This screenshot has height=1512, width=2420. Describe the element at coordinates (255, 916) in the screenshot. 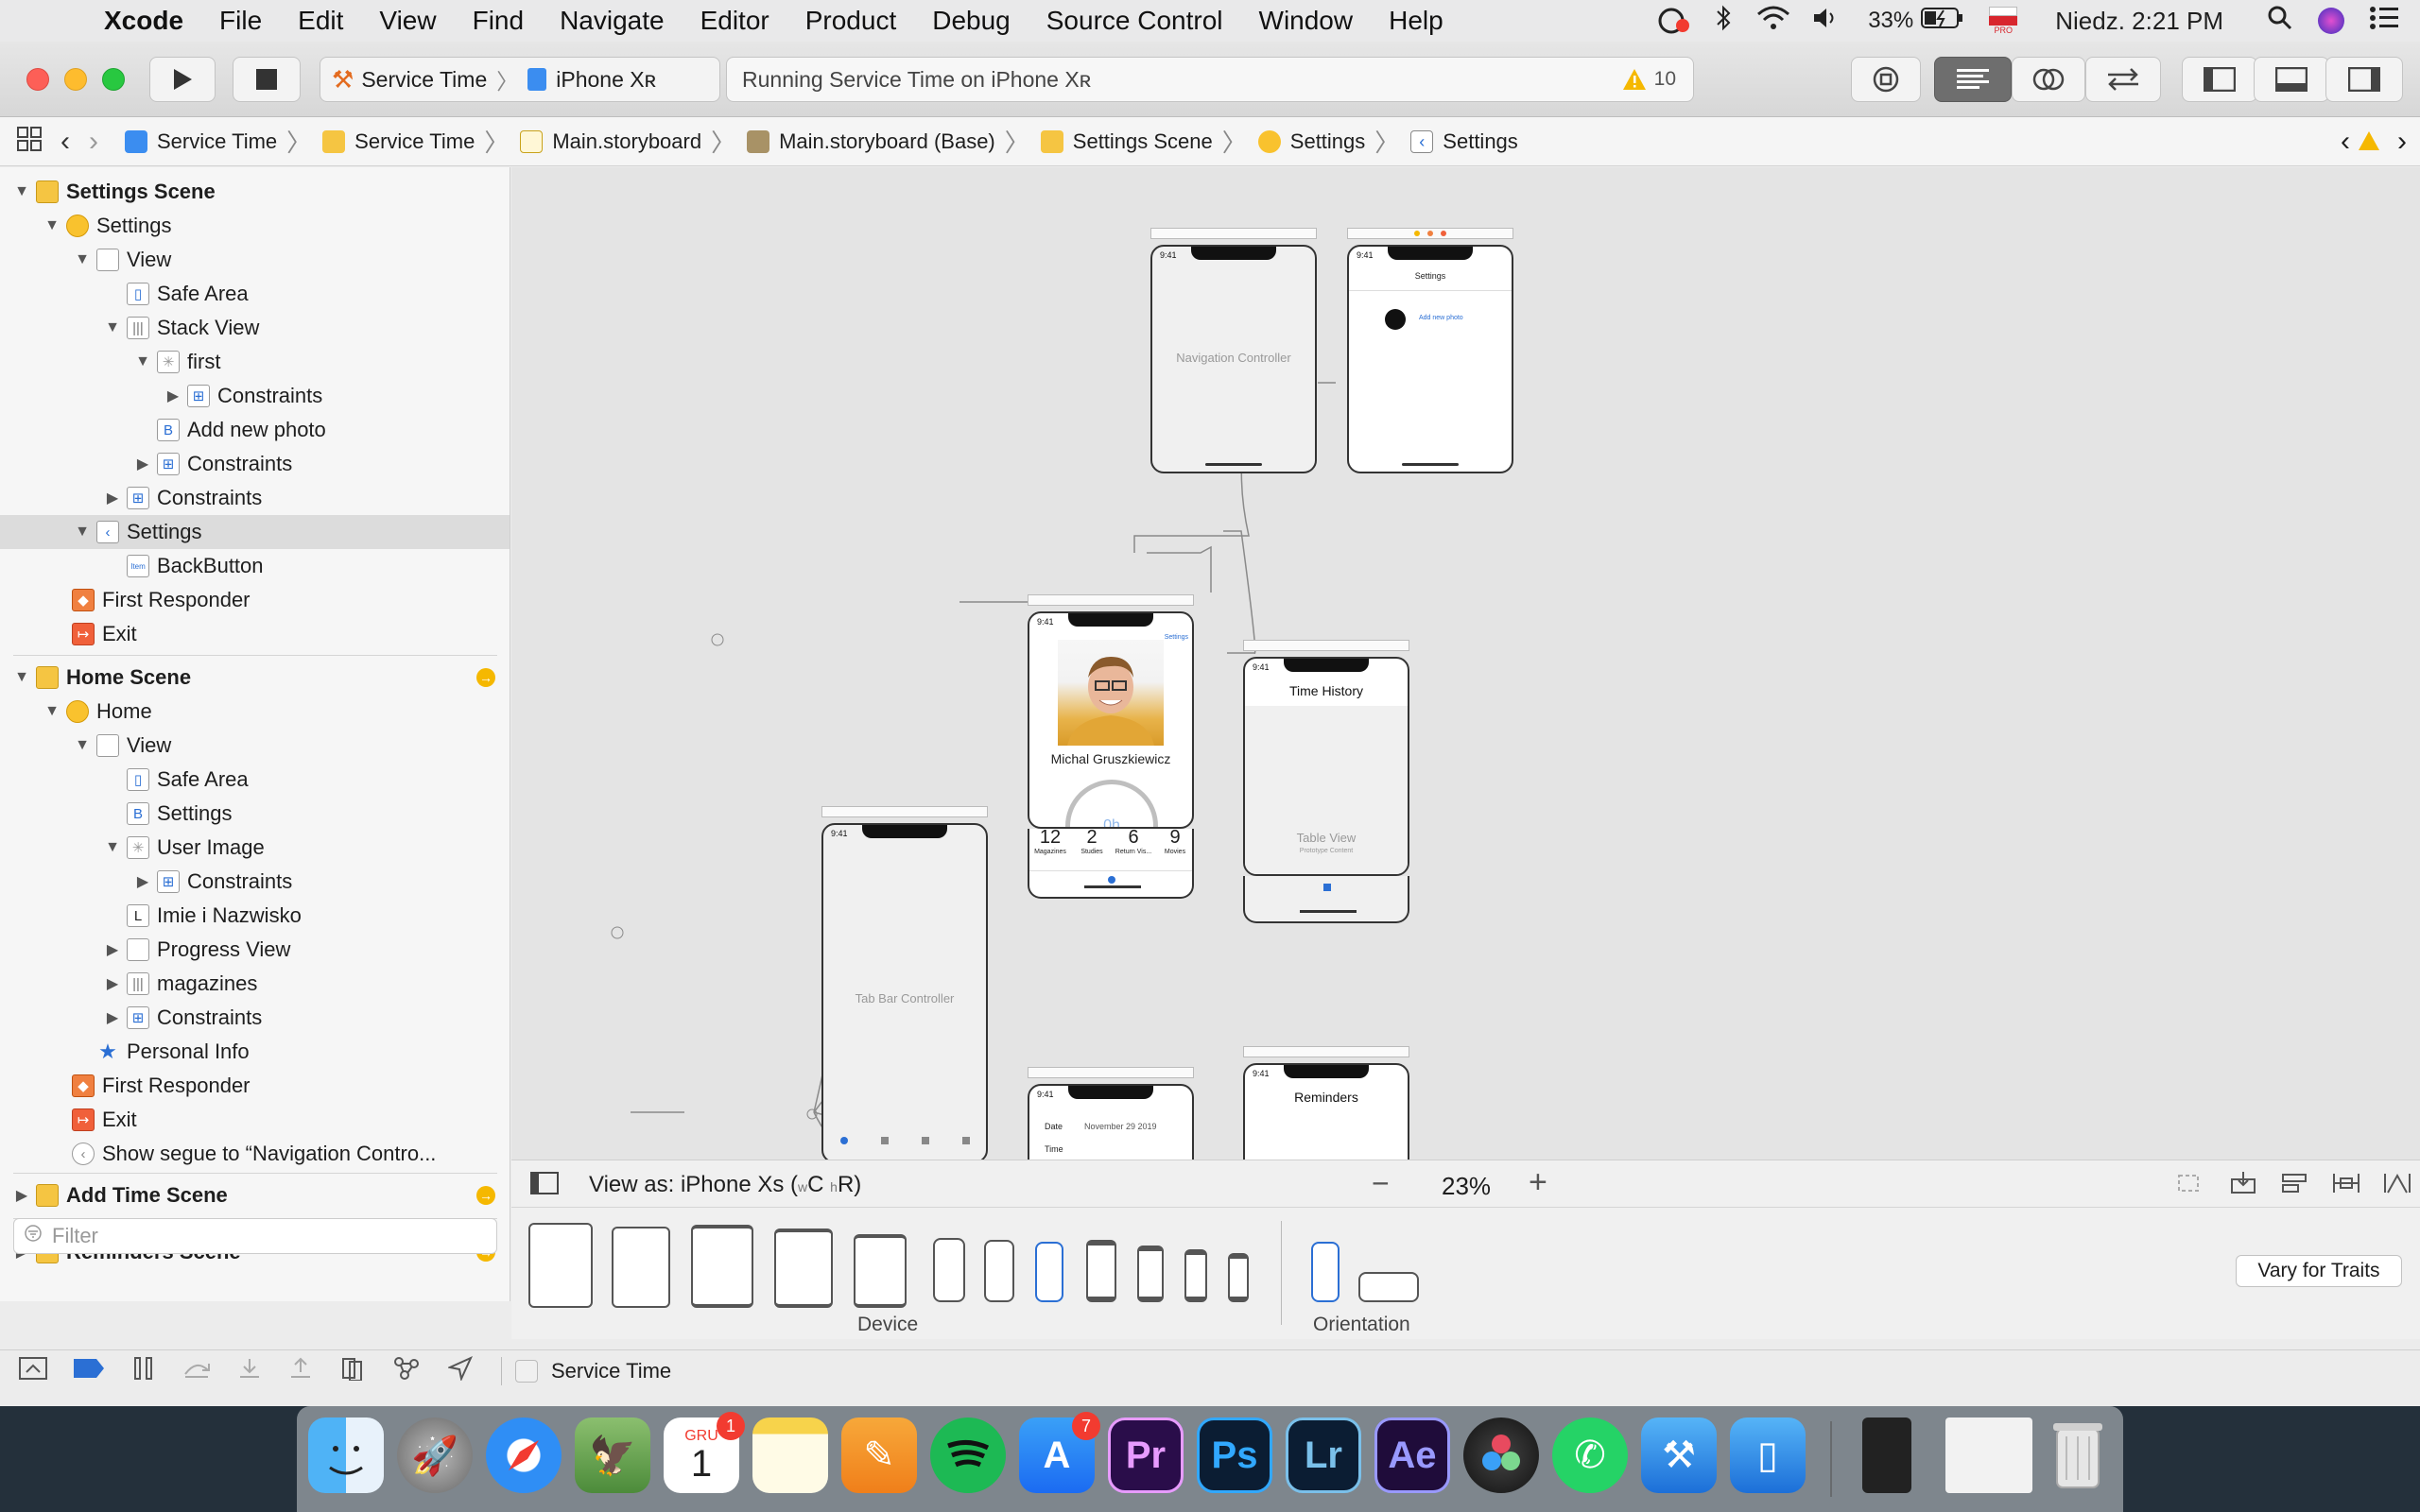

I see `outline-row-imie-nazwisko: L Imie i Nazwisko` at that location.